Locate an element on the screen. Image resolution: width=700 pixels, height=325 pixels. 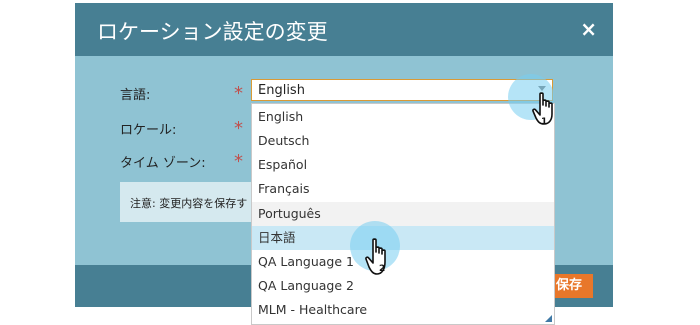
language-option-portugues: Português is located at coordinates (403, 214).